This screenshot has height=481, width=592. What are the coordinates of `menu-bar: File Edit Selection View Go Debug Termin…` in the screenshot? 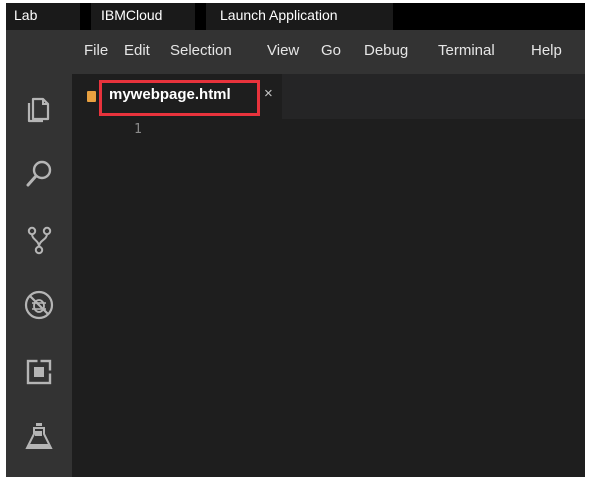 It's located at (295, 52).